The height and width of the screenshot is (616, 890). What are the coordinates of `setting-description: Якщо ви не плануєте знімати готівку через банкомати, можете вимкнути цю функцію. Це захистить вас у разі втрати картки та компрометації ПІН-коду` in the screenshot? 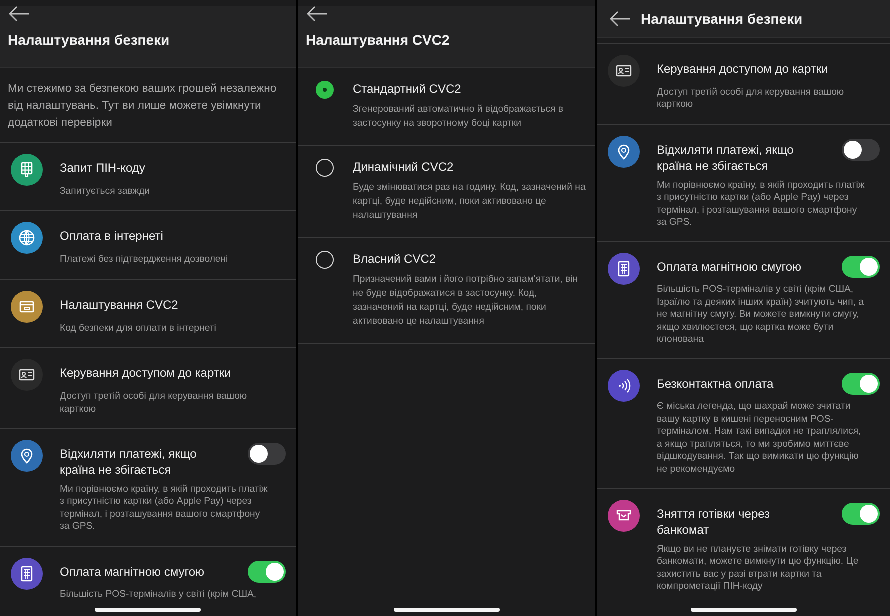 It's located at (758, 569).